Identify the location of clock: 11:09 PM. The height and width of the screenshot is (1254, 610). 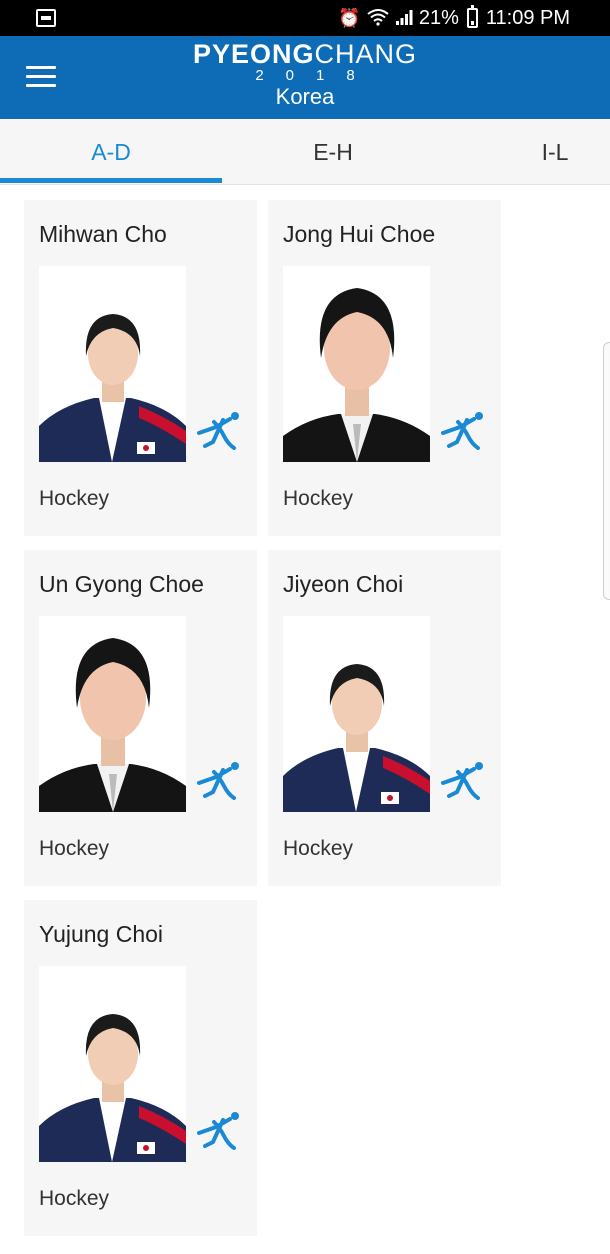
(527, 17).